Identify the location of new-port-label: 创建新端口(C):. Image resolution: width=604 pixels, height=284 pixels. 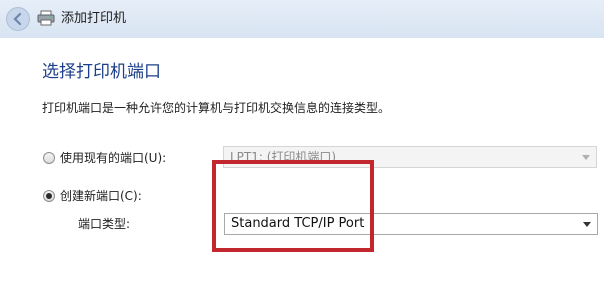
(101, 196).